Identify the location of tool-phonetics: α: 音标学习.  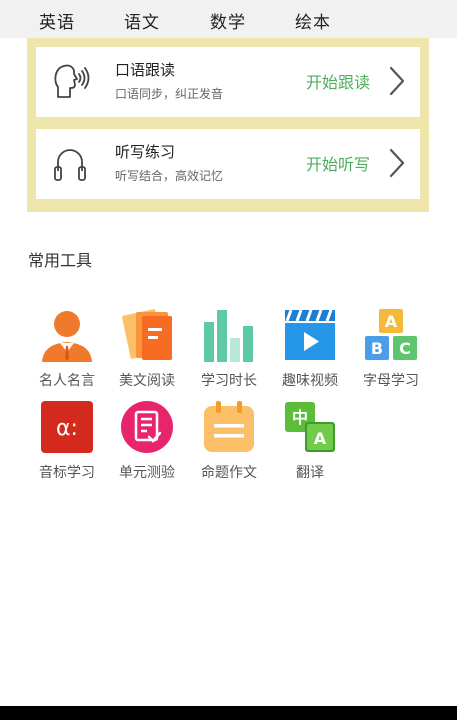
(67, 440).